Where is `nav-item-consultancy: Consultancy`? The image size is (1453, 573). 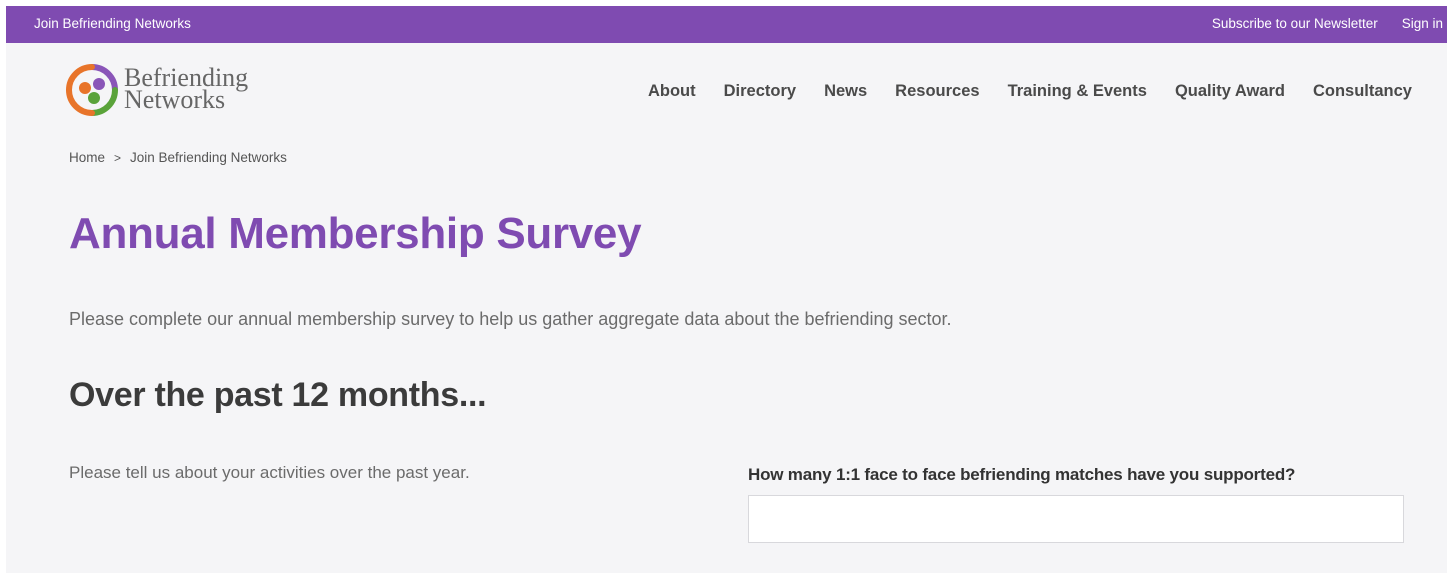 nav-item-consultancy: Consultancy is located at coordinates (1362, 91).